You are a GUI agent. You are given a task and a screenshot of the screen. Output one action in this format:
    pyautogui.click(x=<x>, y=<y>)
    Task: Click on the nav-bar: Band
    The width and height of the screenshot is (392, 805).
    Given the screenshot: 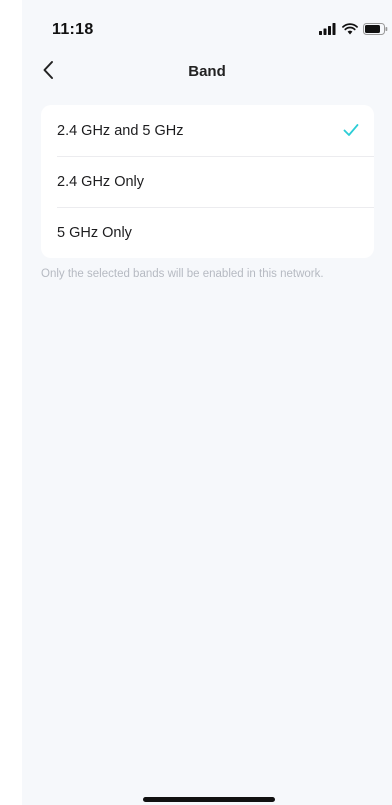 What is the action you would take?
    pyautogui.click(x=207, y=72)
    